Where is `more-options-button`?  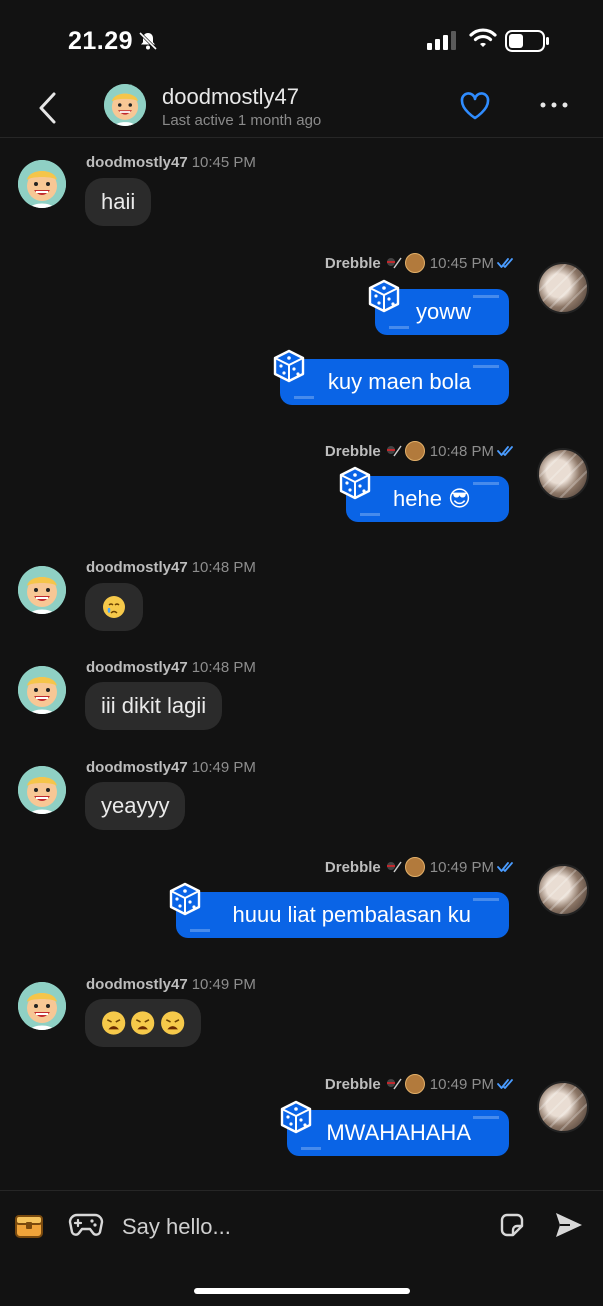 more-options-button is located at coordinates (554, 105).